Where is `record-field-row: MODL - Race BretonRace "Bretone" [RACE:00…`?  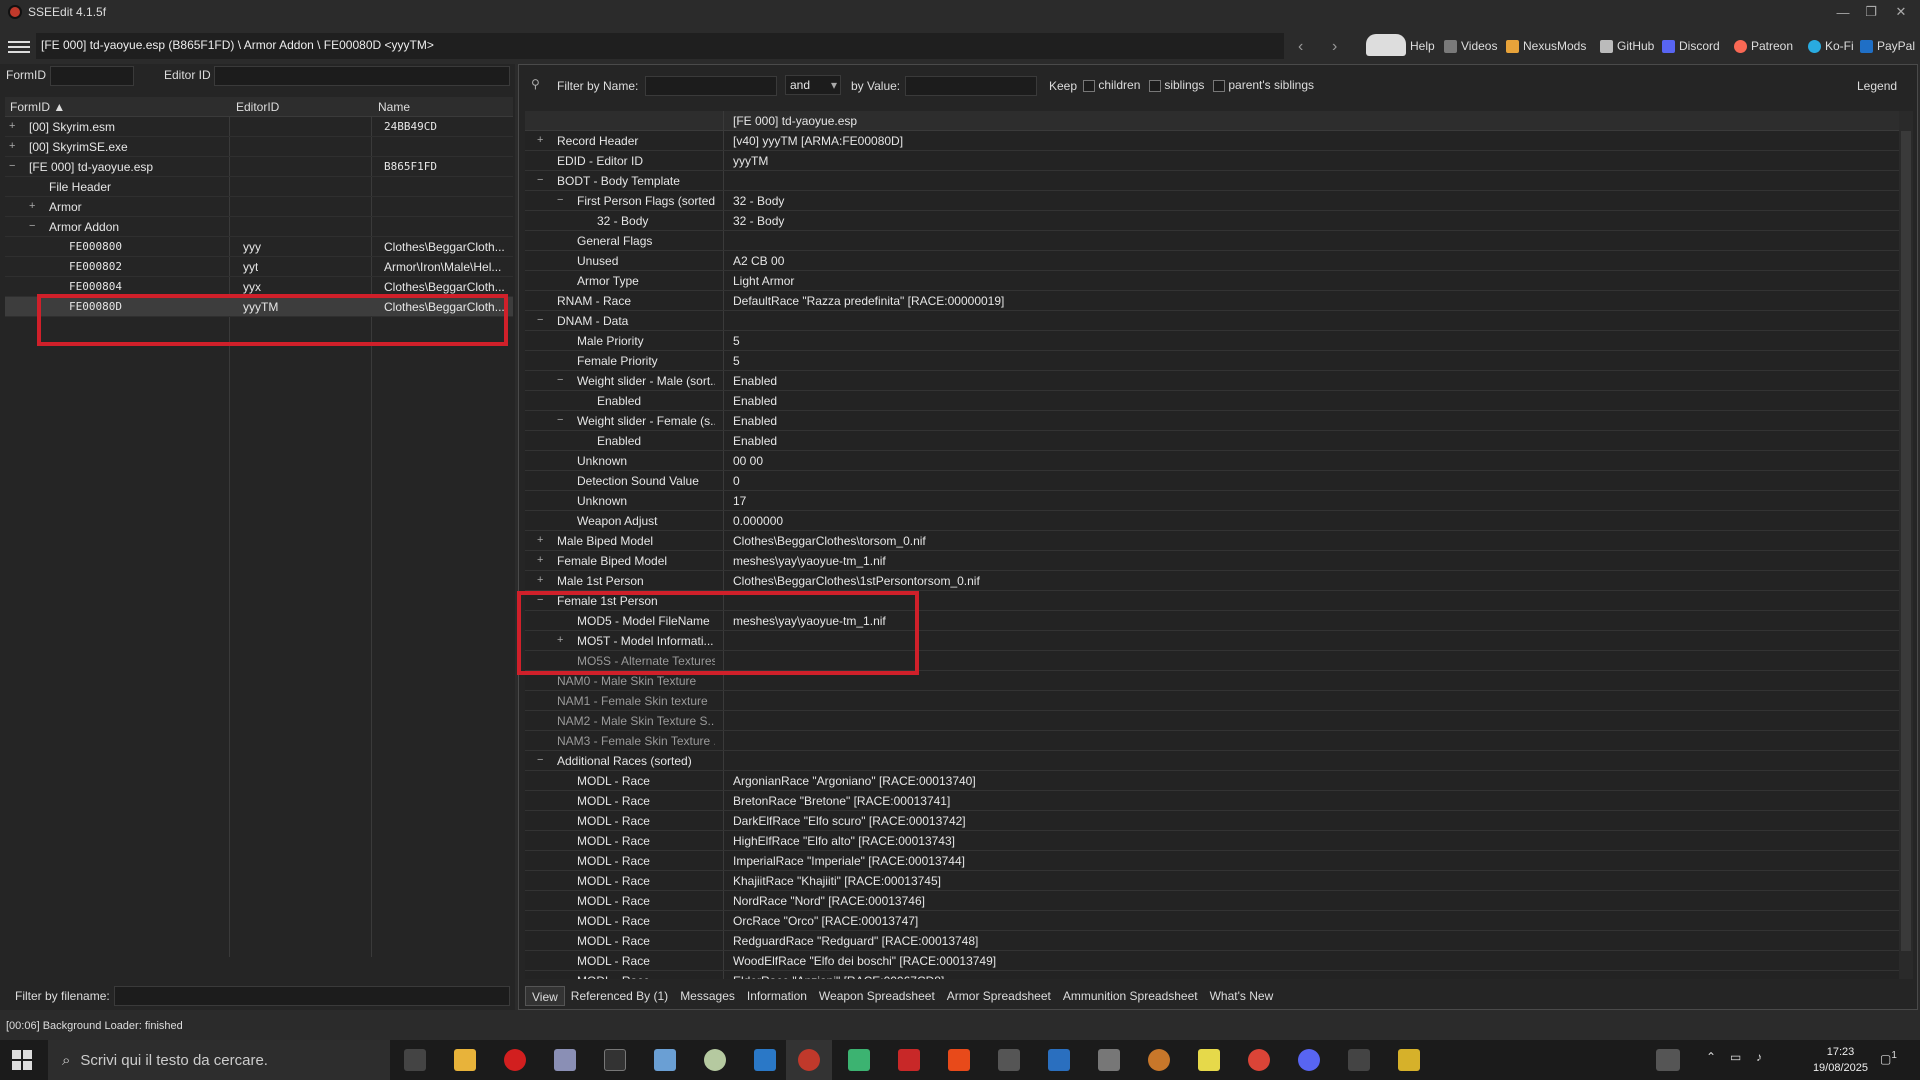 record-field-row: MODL - Race BretonRace "Bretone" [RACE:00… is located at coordinates (1212, 801).